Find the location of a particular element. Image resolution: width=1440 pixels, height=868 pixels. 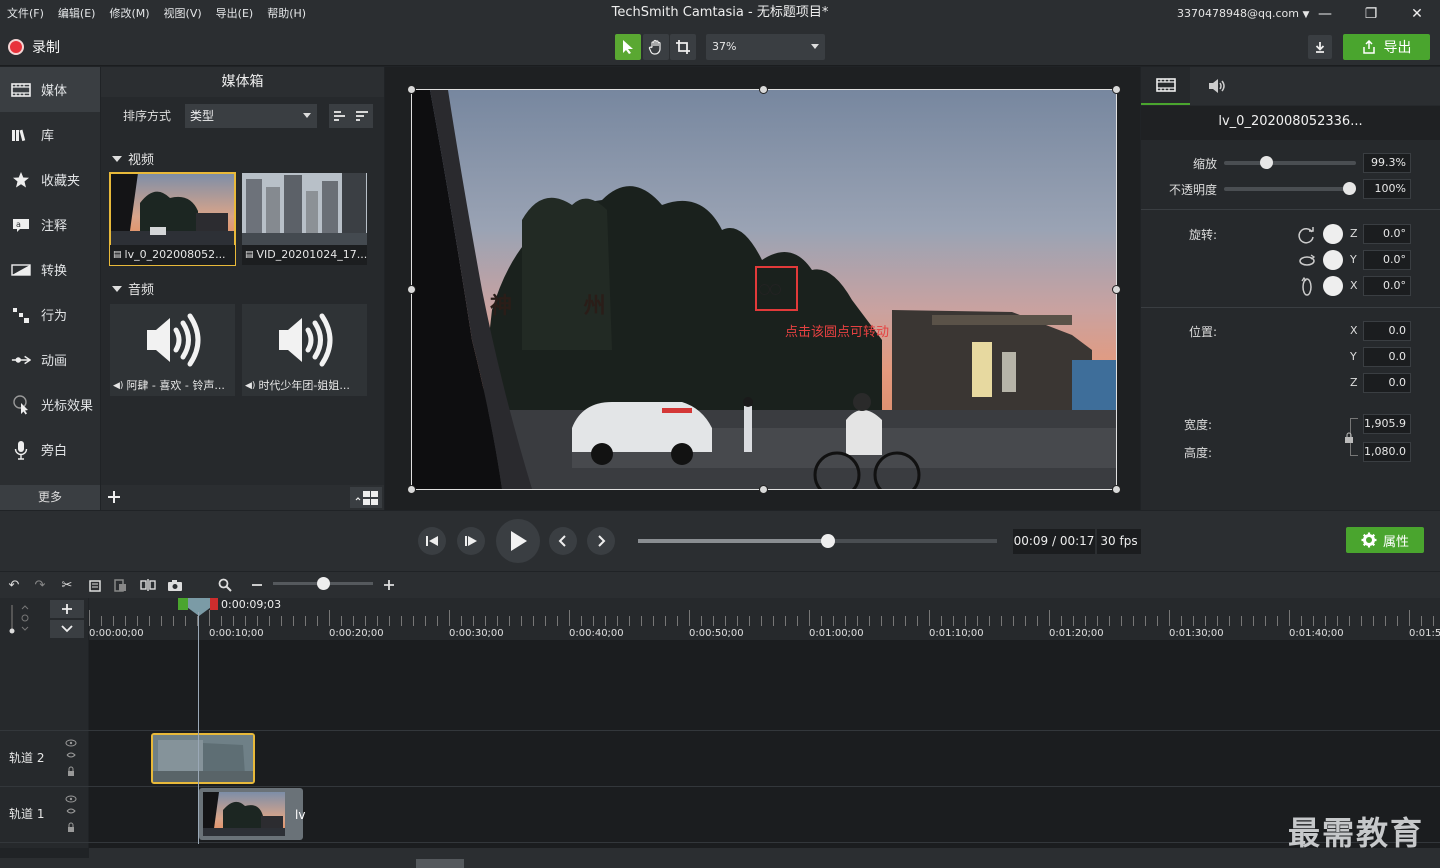

resize-handle-bottom-left is located at coordinates (411, 489).